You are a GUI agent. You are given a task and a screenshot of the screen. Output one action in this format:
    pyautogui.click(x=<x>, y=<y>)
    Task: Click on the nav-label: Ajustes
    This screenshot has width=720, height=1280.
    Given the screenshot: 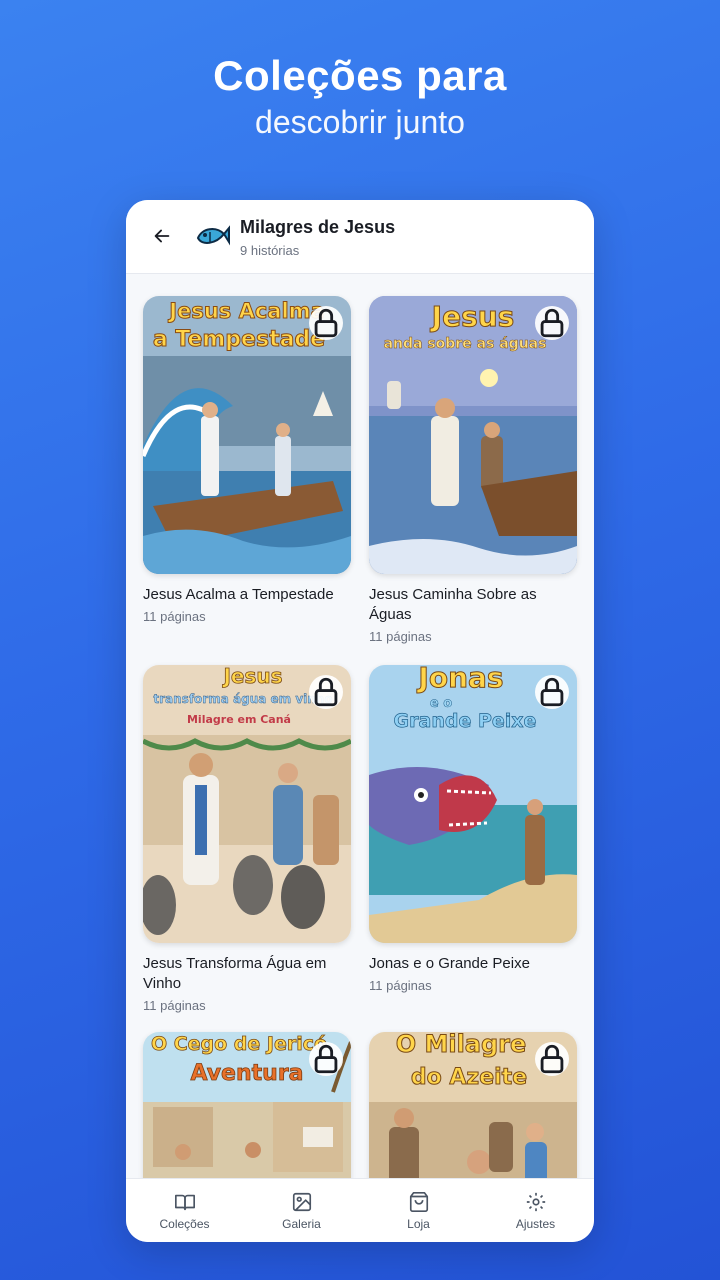 What is the action you would take?
    pyautogui.click(x=535, y=1223)
    